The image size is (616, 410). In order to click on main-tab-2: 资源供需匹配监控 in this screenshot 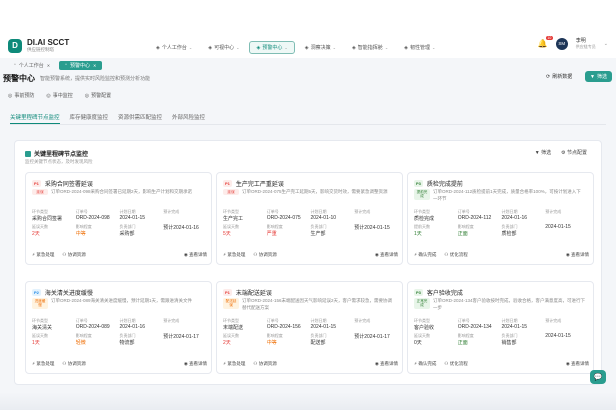, I will do `click(140, 118)`.